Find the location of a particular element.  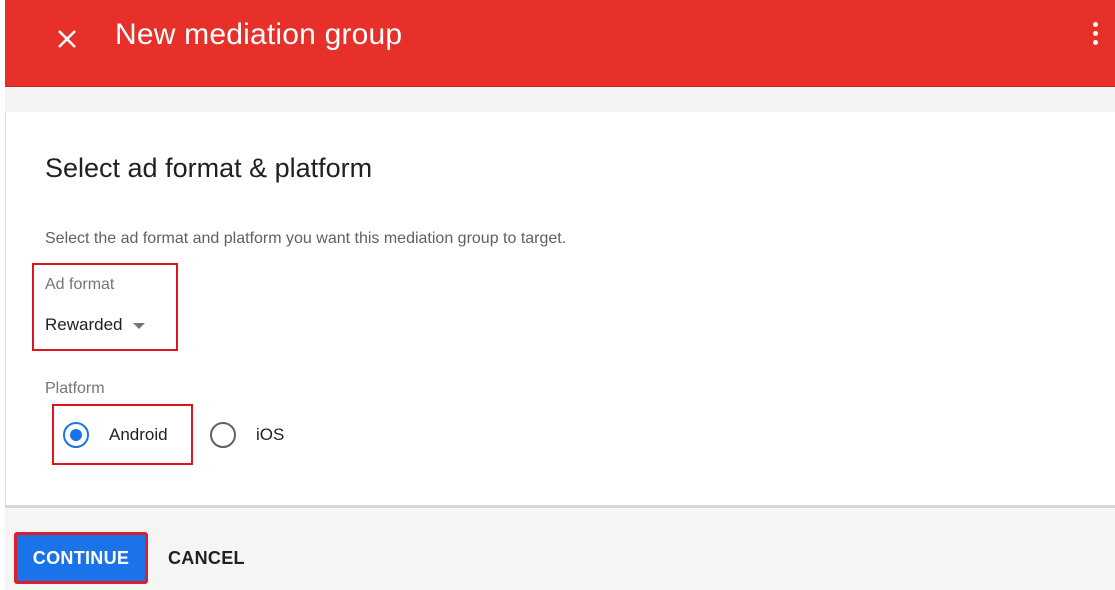

platform-option-ios: iOS is located at coordinates (247, 435).